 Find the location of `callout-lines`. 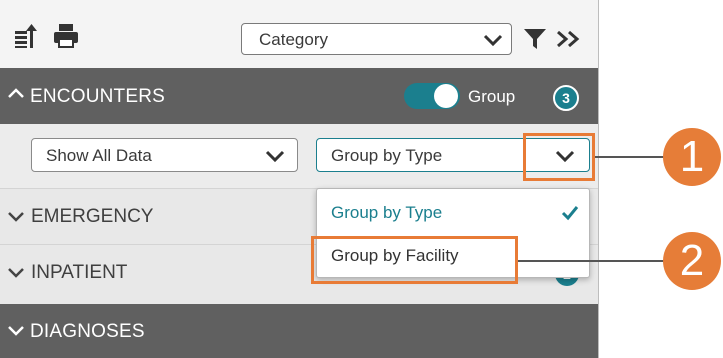

callout-lines is located at coordinates (591, 209).